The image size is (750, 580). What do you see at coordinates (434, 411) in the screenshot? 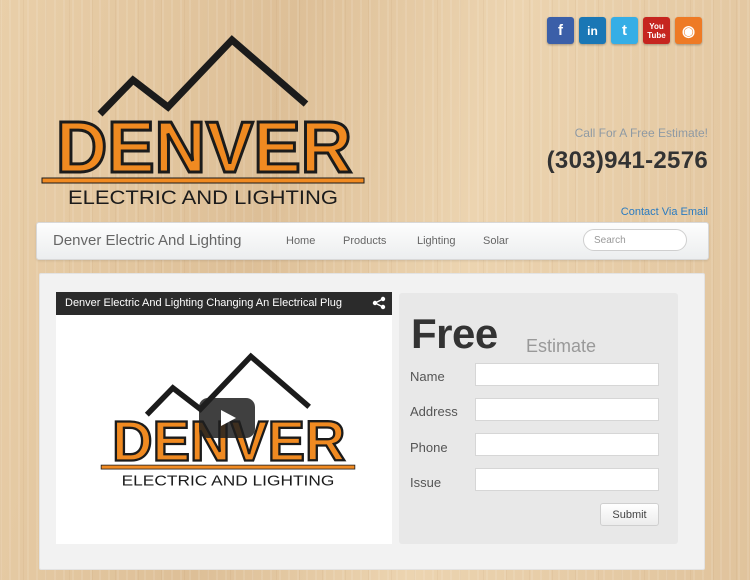
I see `address-label: Address` at bounding box center [434, 411].